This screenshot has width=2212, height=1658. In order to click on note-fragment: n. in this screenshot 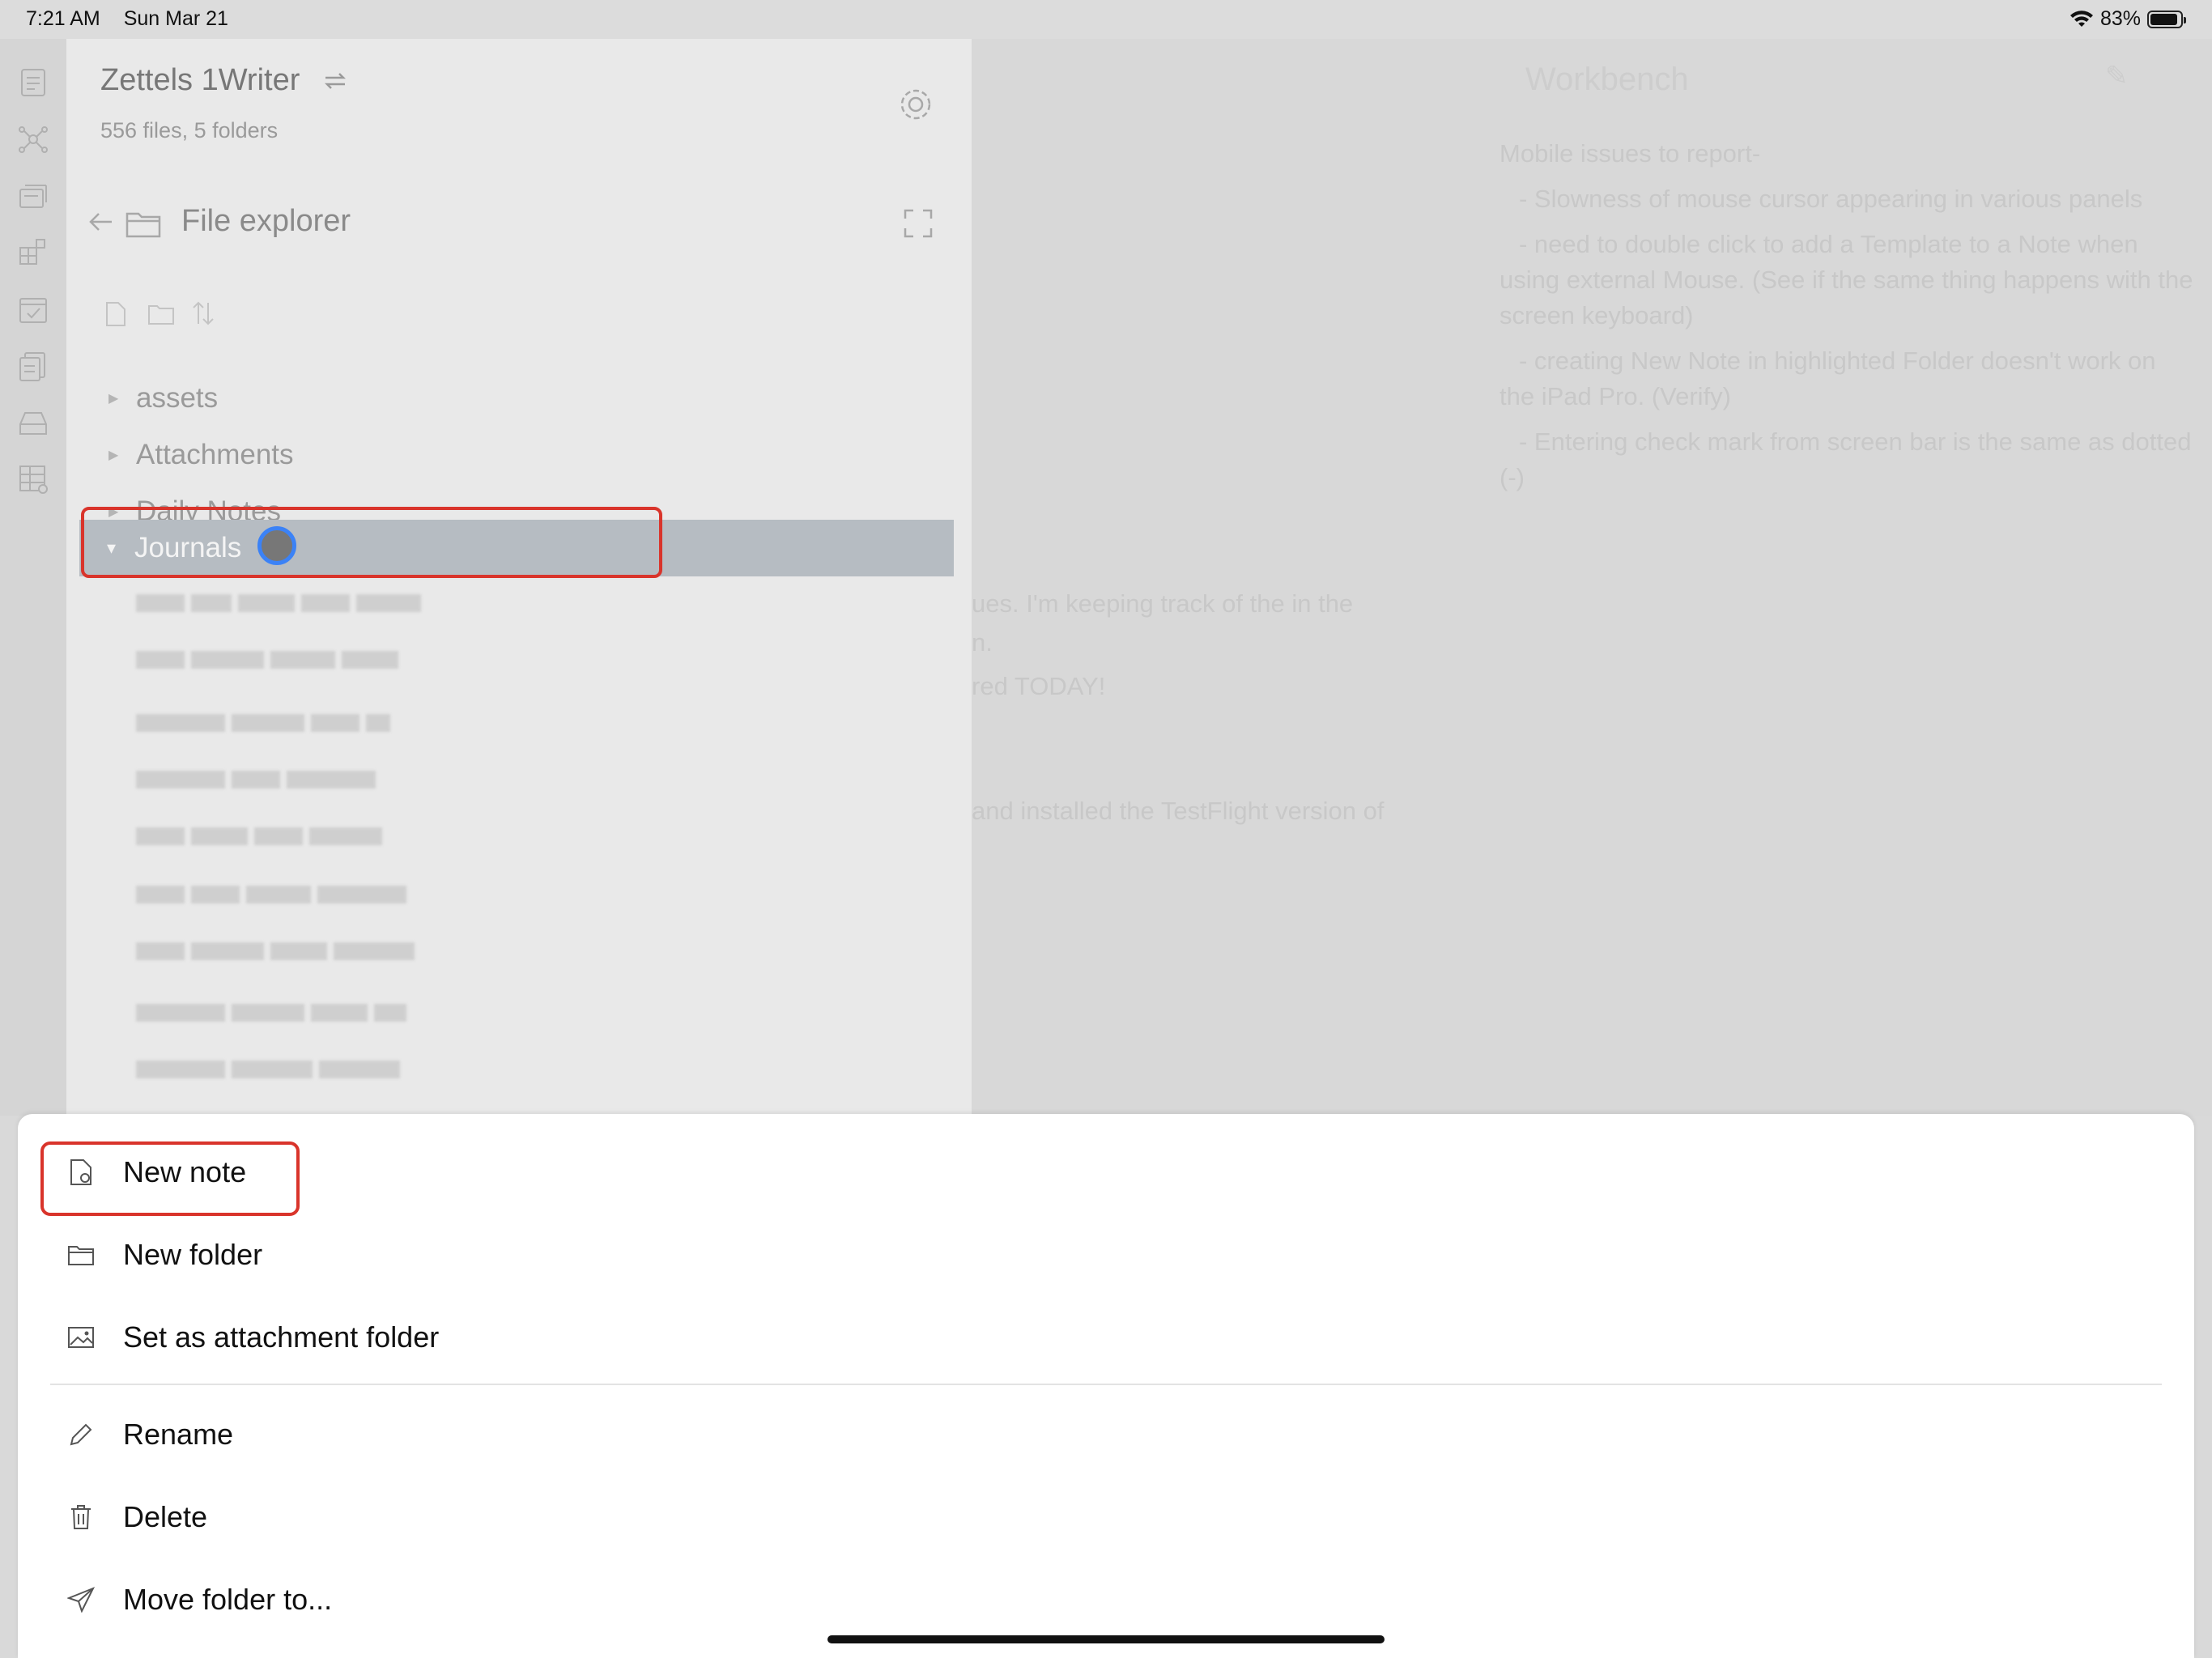, I will do `click(983, 642)`.